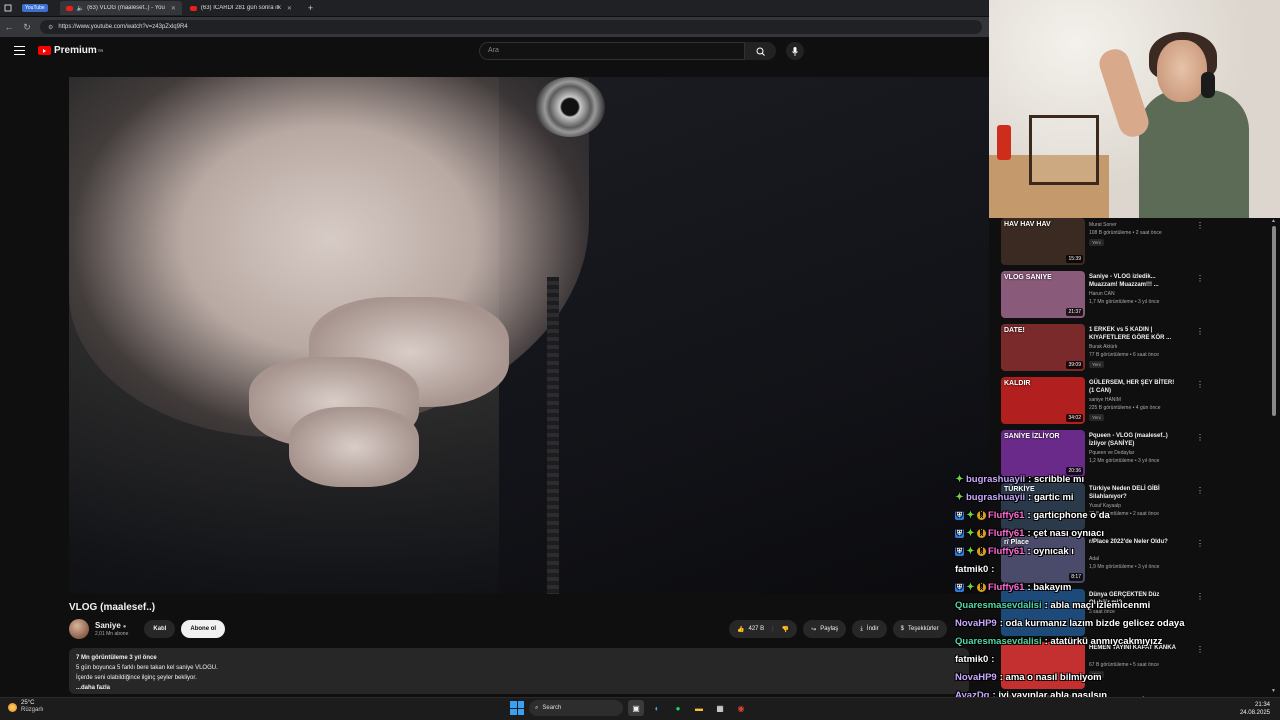 The height and width of the screenshot is (720, 1280). I want to click on thumbs-down-icon: 👎, so click(785, 629).